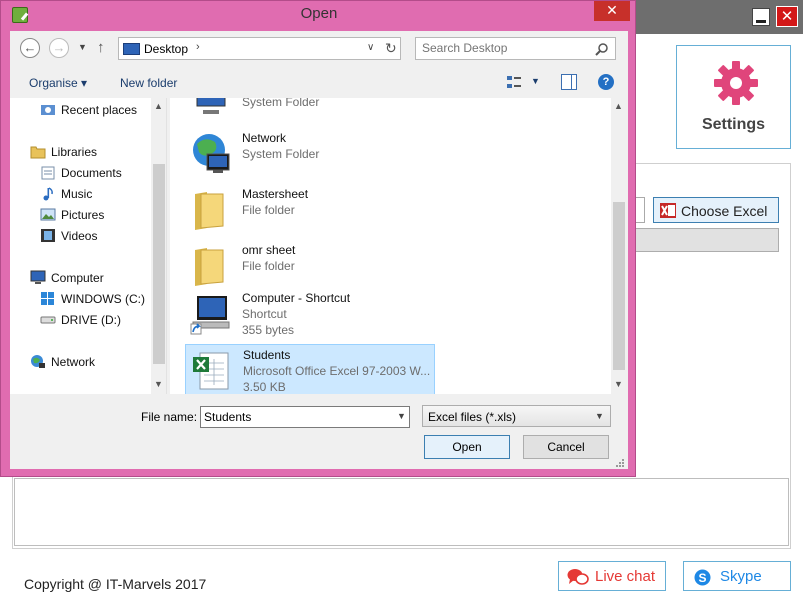 Image resolution: width=803 pixels, height=596 pixels. What do you see at coordinates (741, 576) in the screenshot?
I see `skype-label: Skype` at bounding box center [741, 576].